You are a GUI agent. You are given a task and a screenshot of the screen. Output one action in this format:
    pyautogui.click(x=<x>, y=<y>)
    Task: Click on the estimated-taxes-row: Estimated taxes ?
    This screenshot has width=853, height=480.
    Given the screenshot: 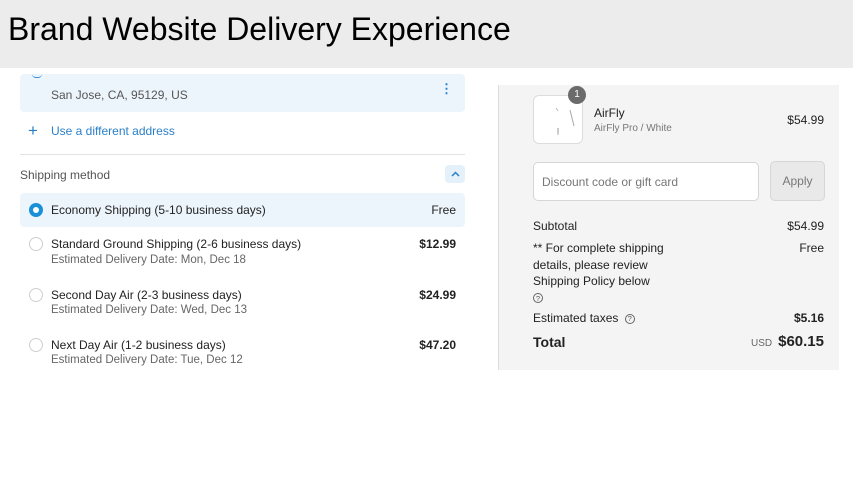 What is the action you would take?
    pyautogui.click(x=584, y=318)
    